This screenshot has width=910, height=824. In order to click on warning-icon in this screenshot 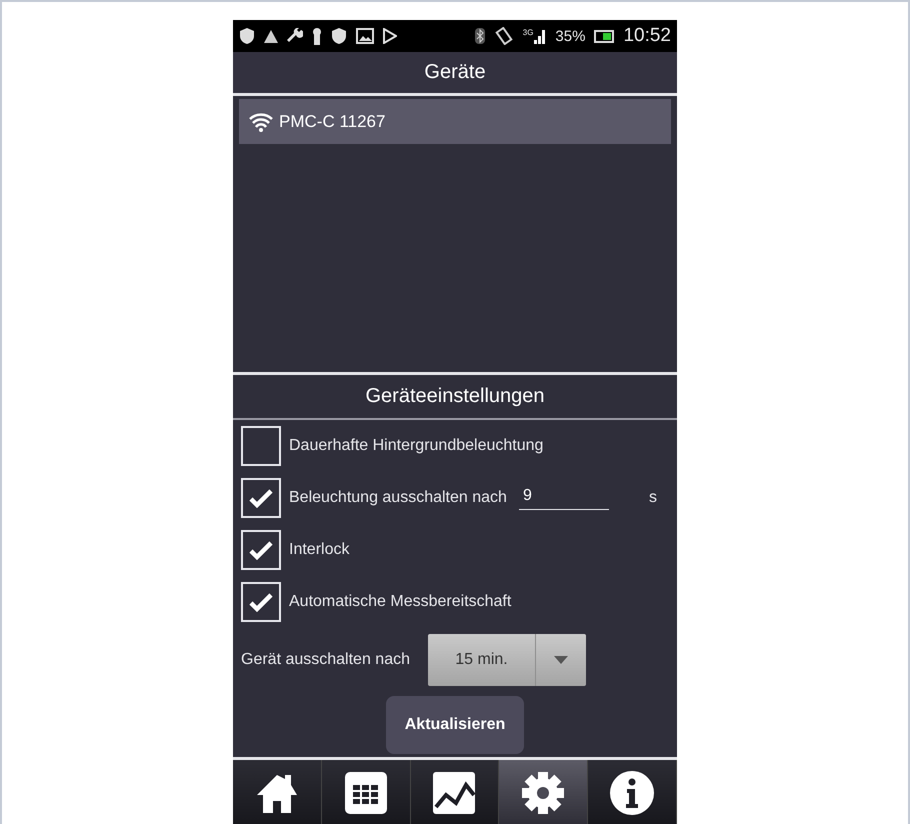, I will do `click(271, 36)`.